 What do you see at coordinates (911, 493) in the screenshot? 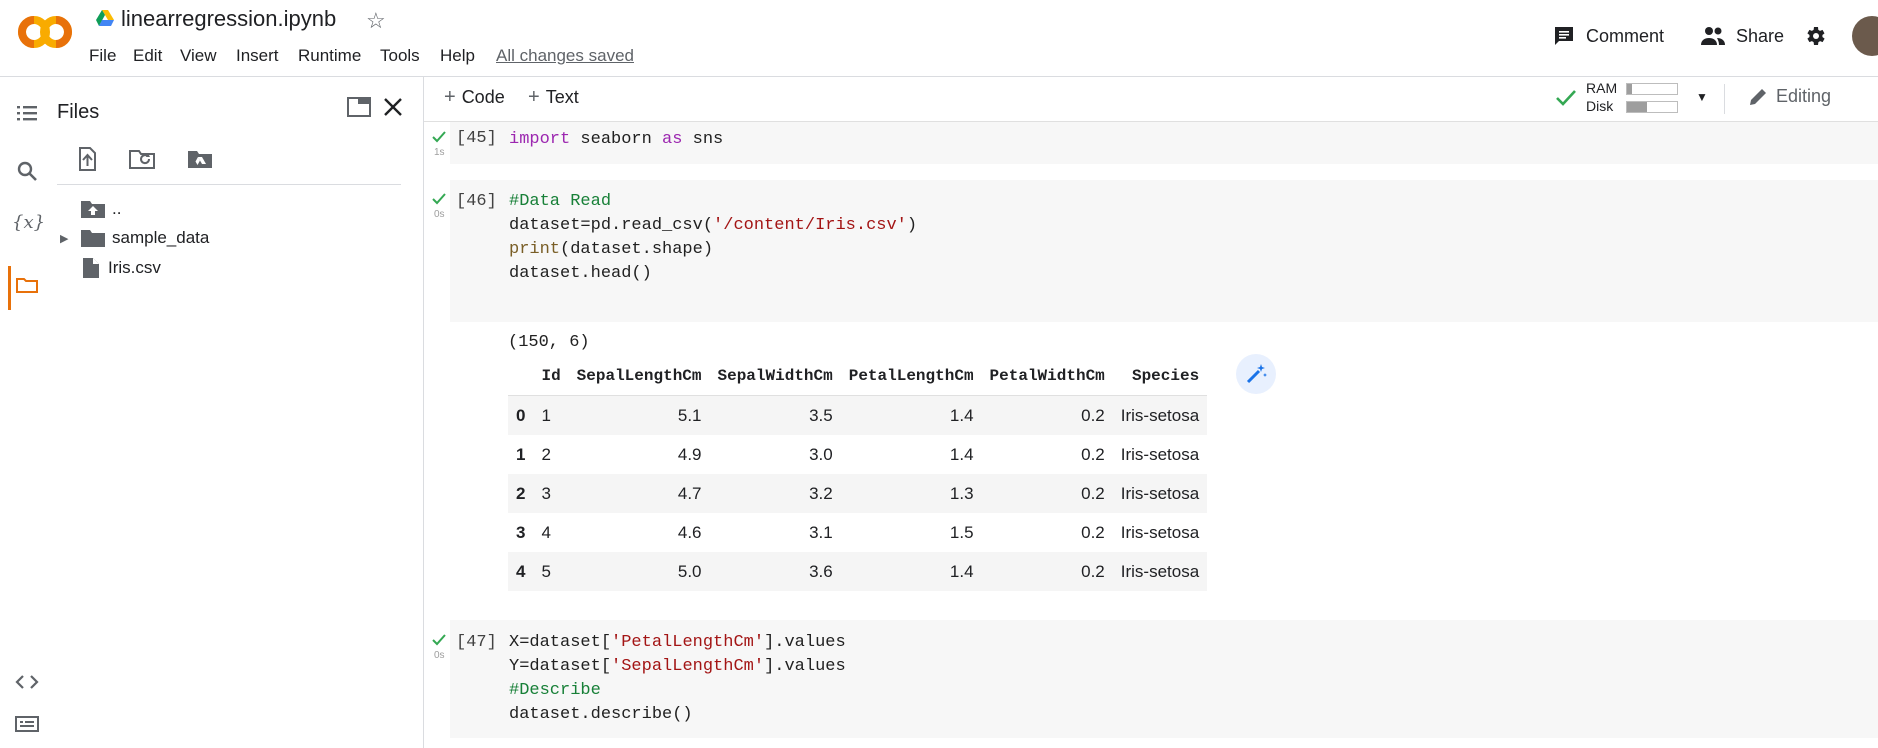
I see `table-cell: 1.3` at bounding box center [911, 493].